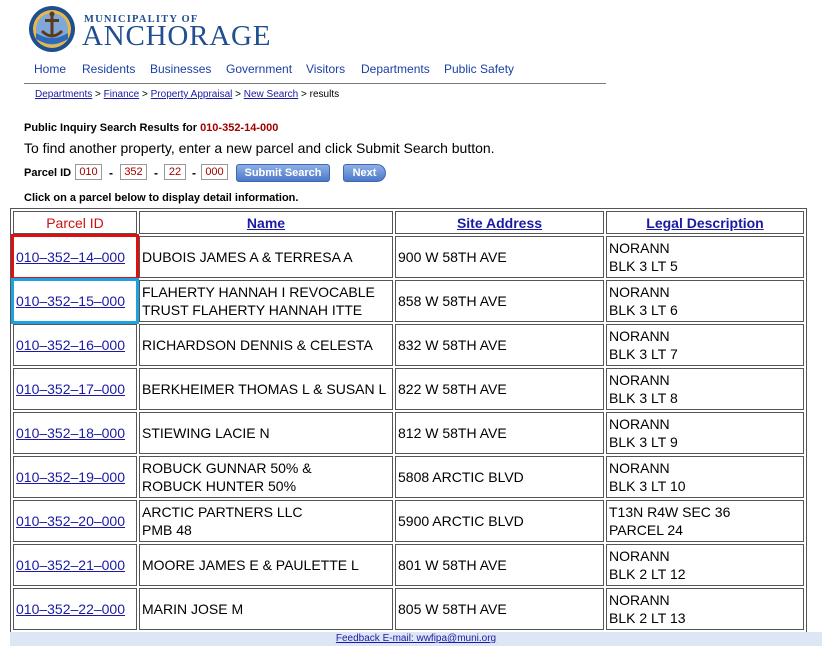 The height and width of the screenshot is (648, 830). I want to click on legal-description-cell: NORANN BLK 3 LT 6, so click(705, 301).